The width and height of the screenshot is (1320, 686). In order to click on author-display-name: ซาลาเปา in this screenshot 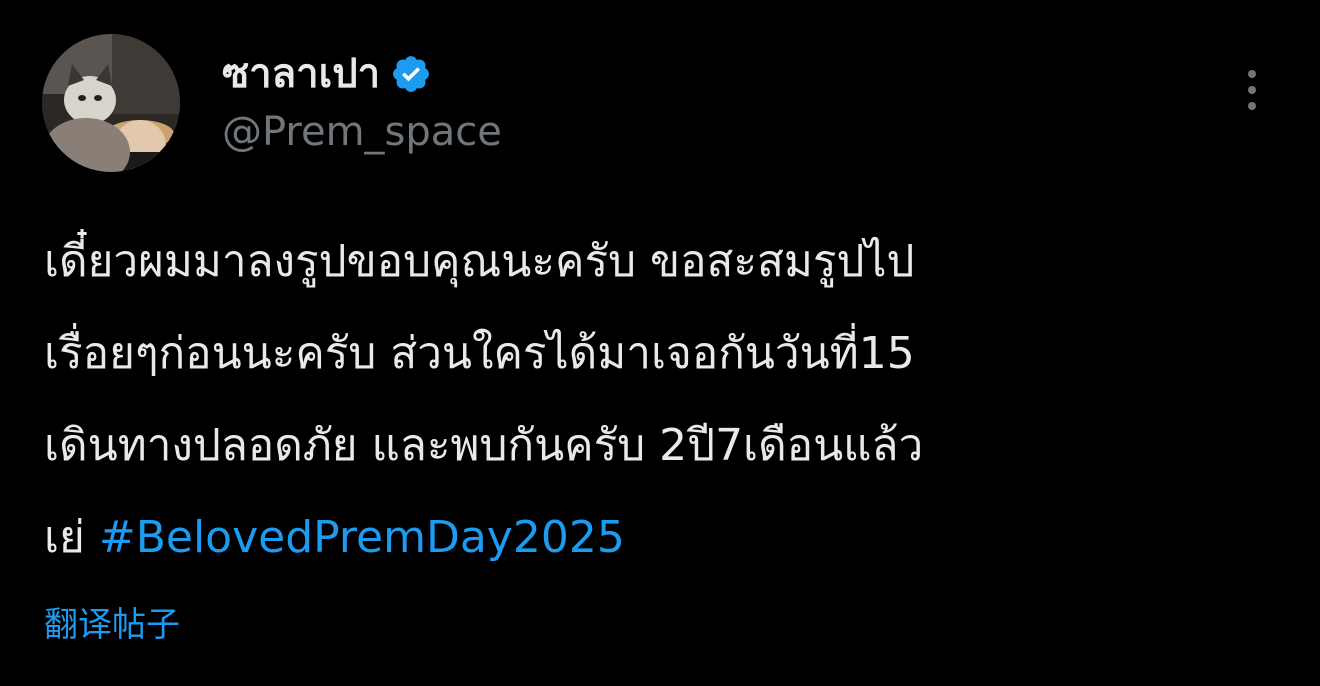, I will do `click(301, 74)`.